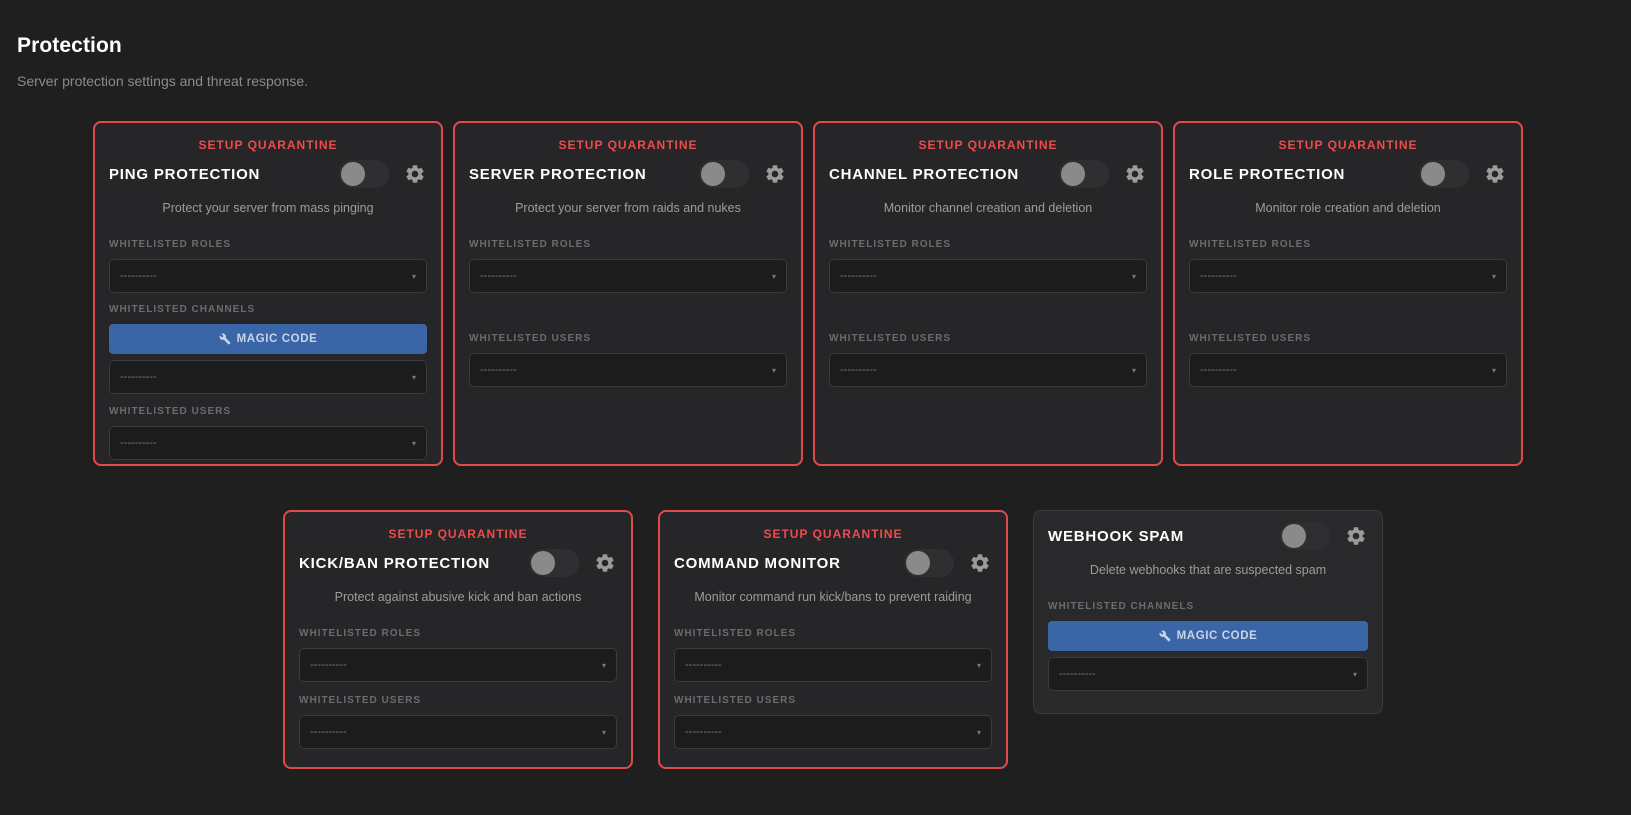 Image resolution: width=1631 pixels, height=815 pixels. What do you see at coordinates (185, 174) in the screenshot?
I see `card-title: PING PROTECTION` at bounding box center [185, 174].